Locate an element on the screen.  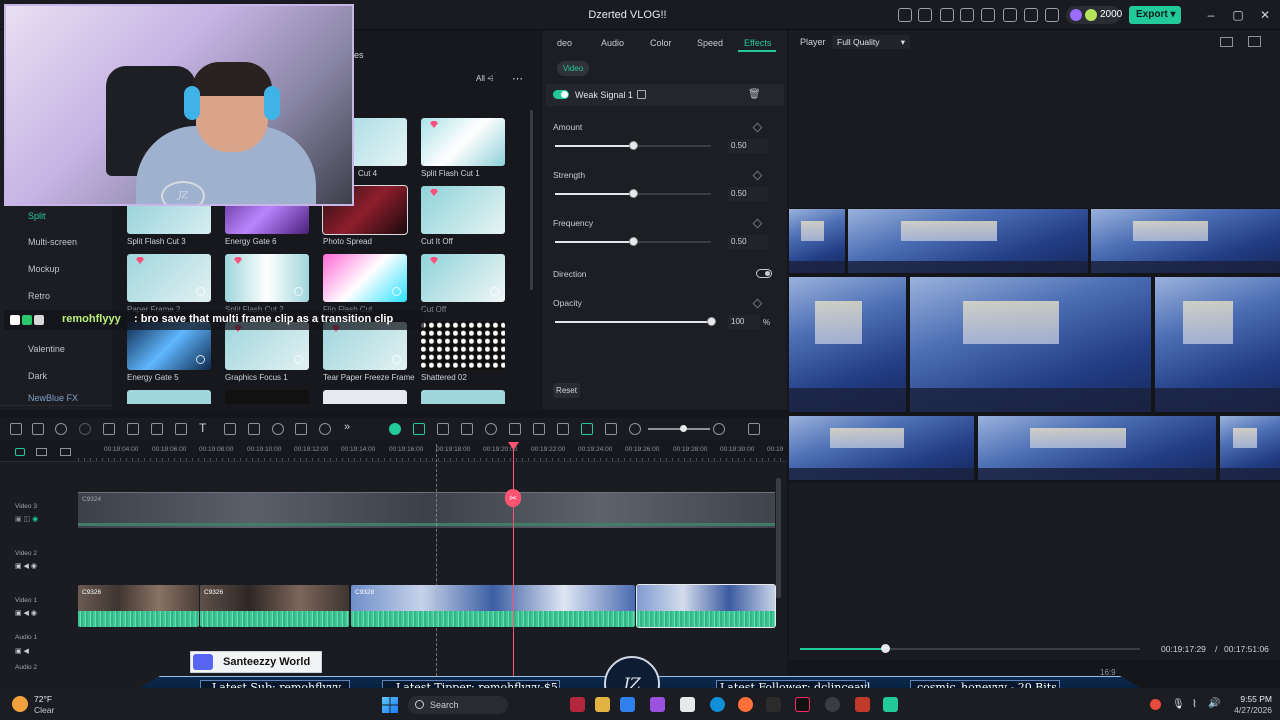
zoom-in-icon is located at coordinates (719, 429).